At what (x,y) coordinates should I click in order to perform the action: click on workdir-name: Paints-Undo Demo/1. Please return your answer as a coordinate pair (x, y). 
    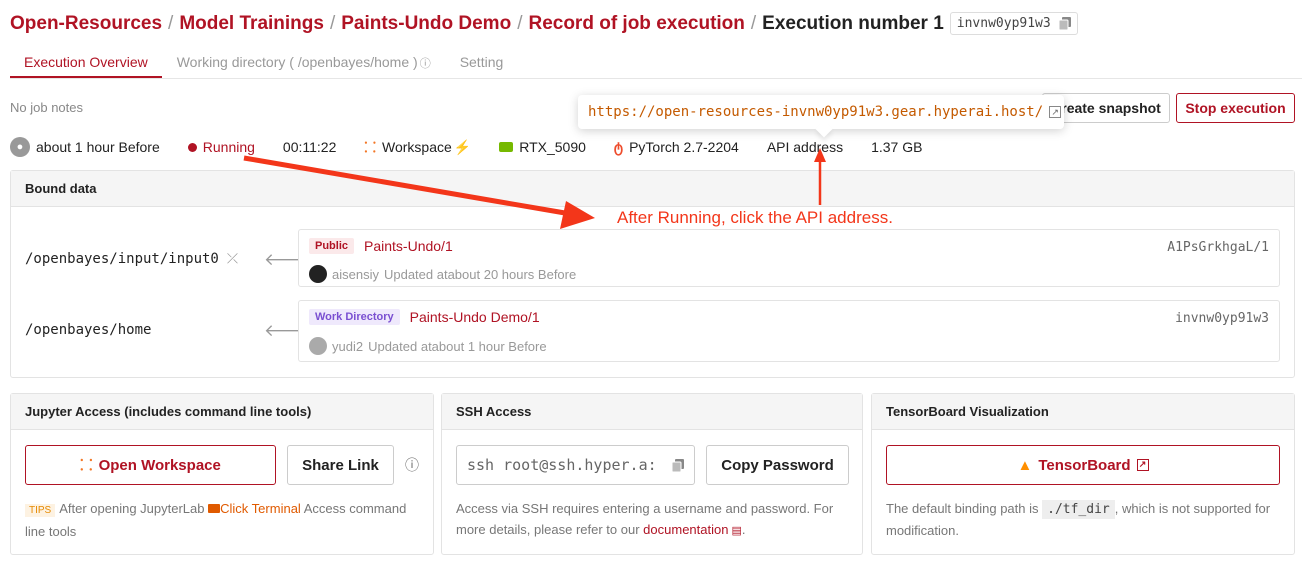
    Looking at the image, I should click on (475, 317).